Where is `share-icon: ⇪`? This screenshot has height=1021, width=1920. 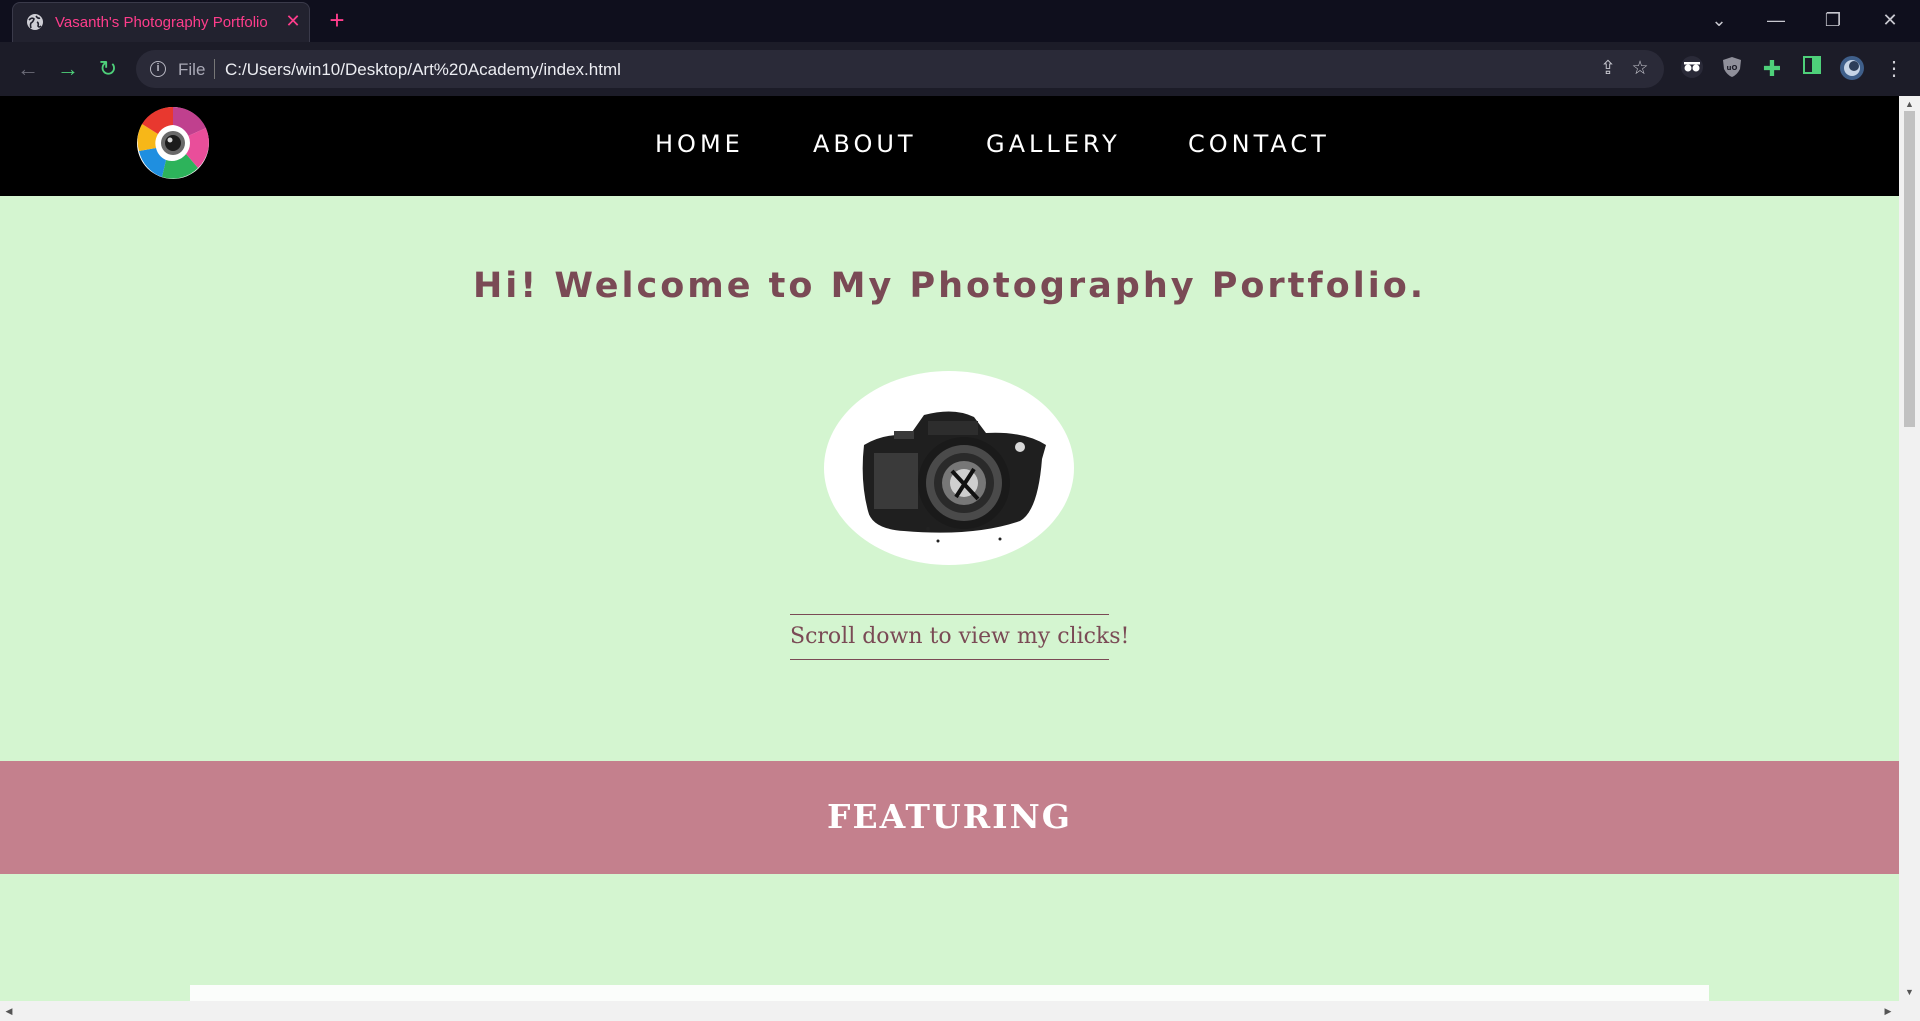 share-icon: ⇪ is located at coordinates (1608, 69).